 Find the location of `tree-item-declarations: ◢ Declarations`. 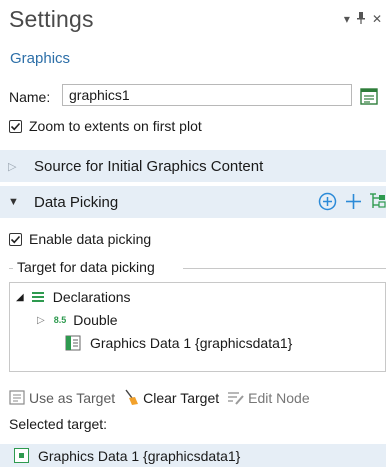

tree-item-declarations: ◢ Declarations is located at coordinates (73, 297).